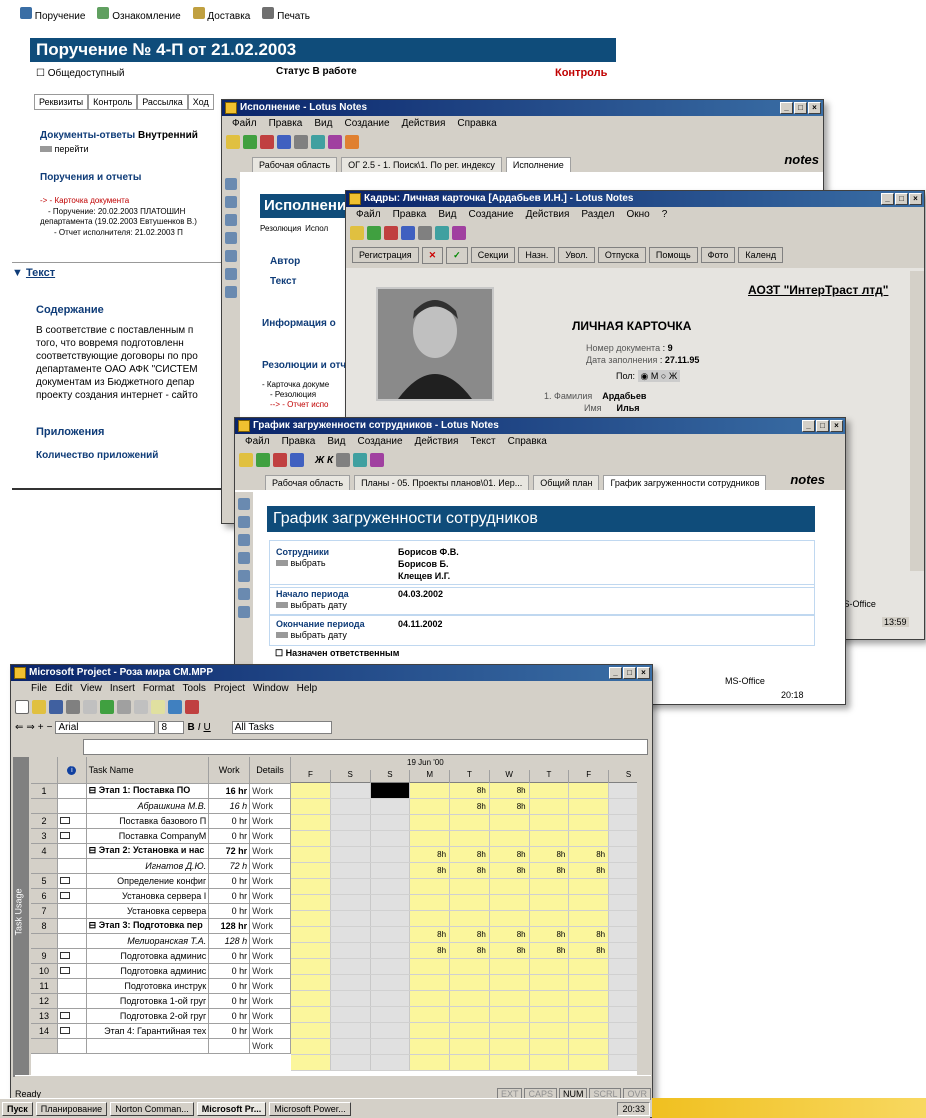 The height and width of the screenshot is (1118, 926). I want to click on order-toolbar-btn-2: Ознакомление, so click(139, 14).